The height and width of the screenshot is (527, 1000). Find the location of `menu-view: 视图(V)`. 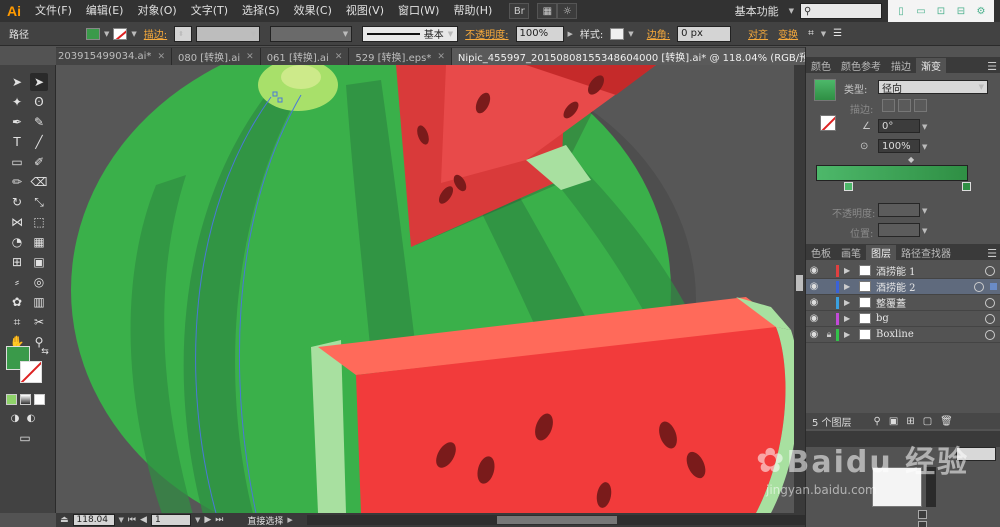

menu-view: 视图(V) is located at coordinates (365, 11).